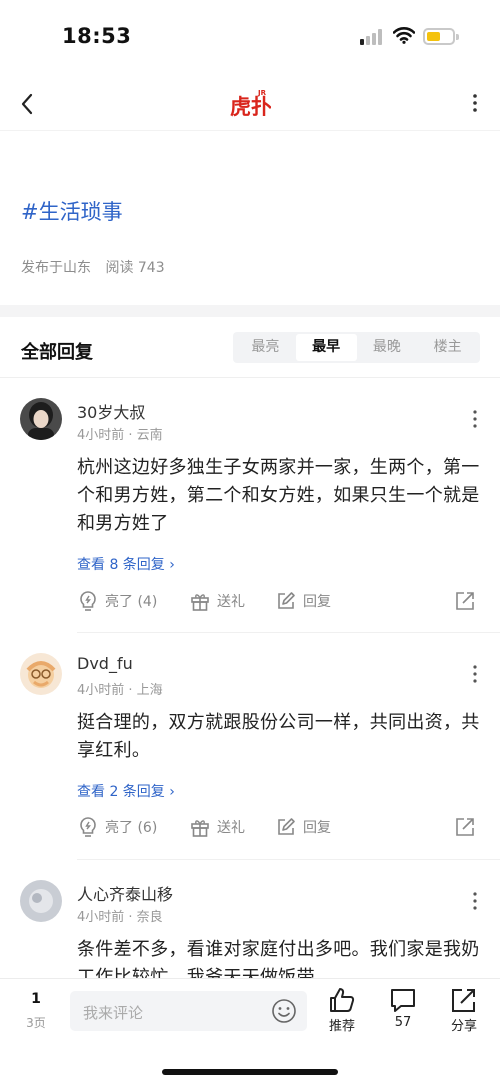  Describe the element at coordinates (447, 347) in the screenshot. I see `sort-tab-op-only: 楼主` at that location.